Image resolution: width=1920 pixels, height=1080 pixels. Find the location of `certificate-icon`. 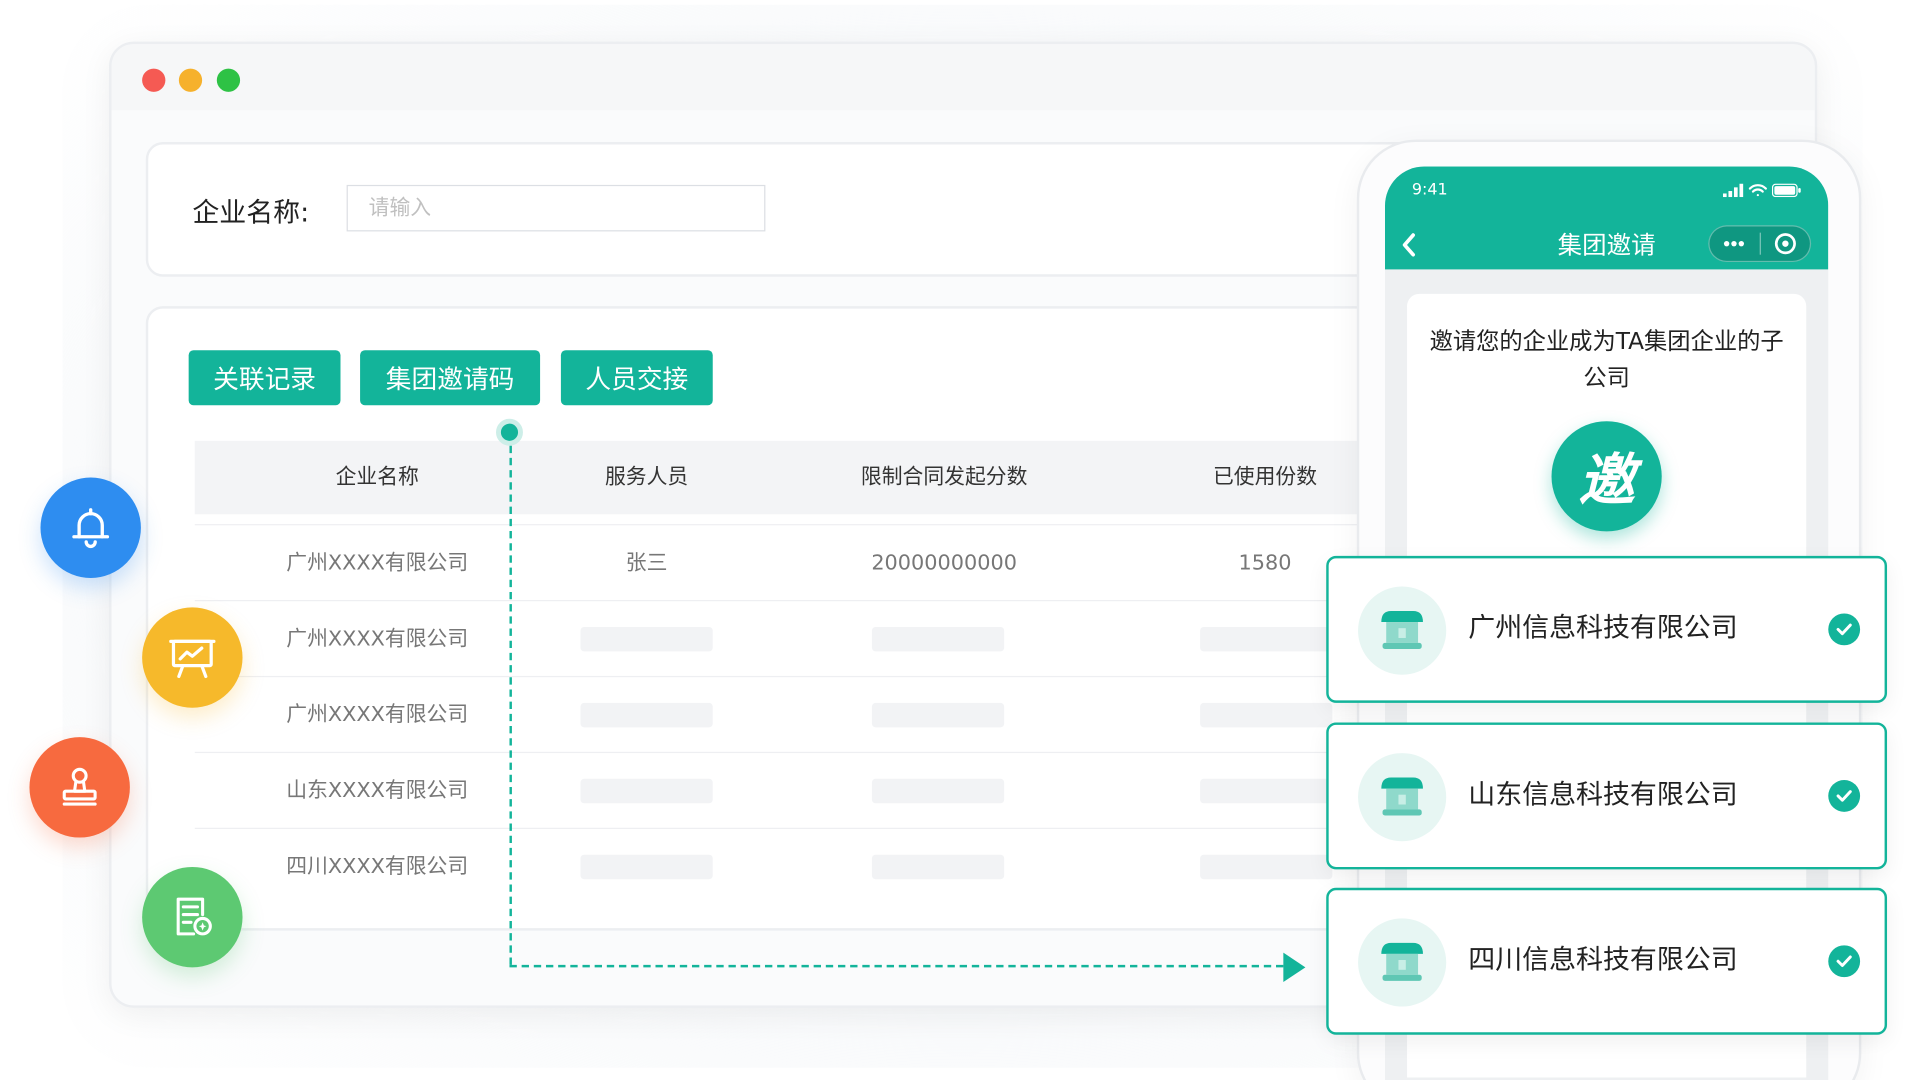

certificate-icon is located at coordinates (192, 917).